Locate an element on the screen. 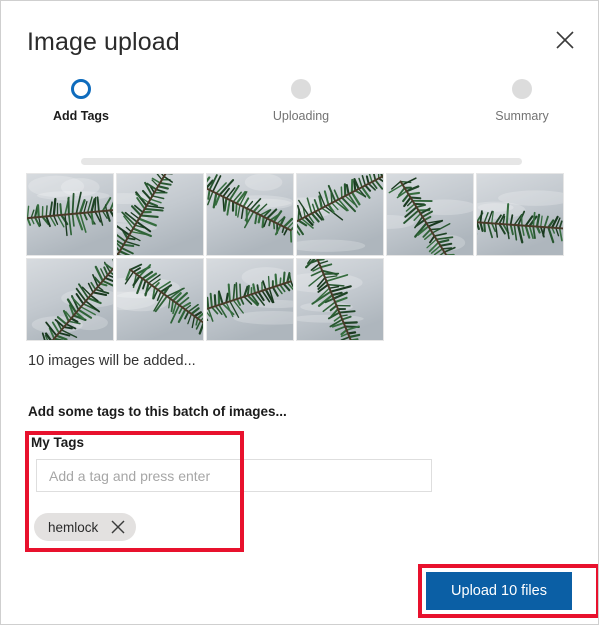  tags-field-label: My Tags is located at coordinates (58, 442).